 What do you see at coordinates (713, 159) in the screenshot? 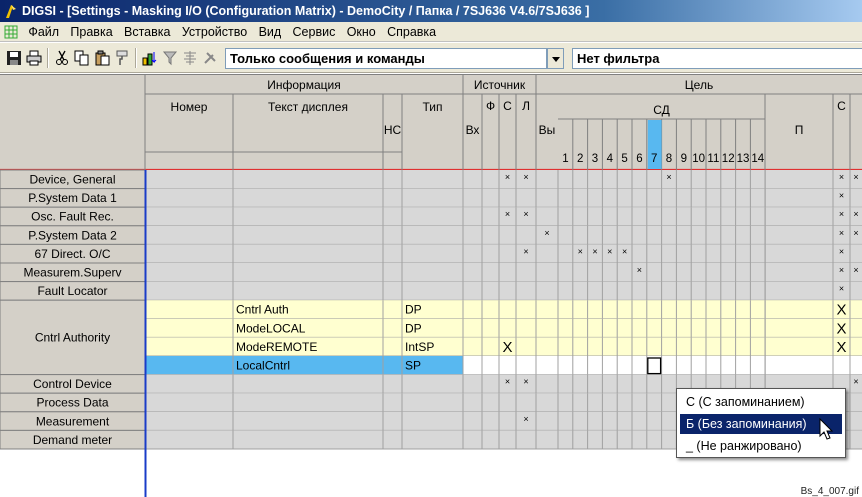
I see `ld-column-number-11: 11` at bounding box center [713, 159].